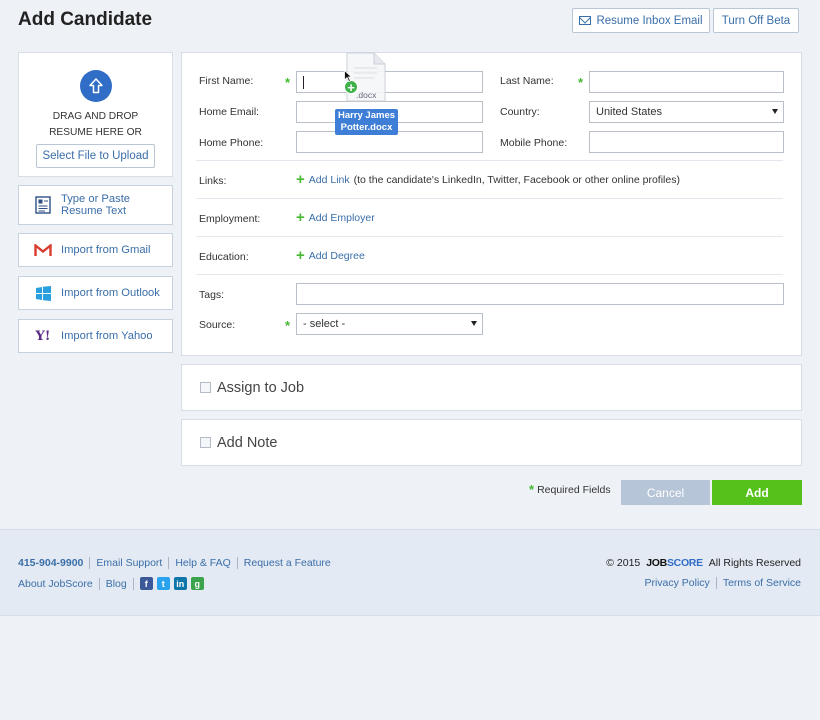  What do you see at coordinates (756, 20) in the screenshot?
I see `turn-off-beta-button: Turn Off Beta` at bounding box center [756, 20].